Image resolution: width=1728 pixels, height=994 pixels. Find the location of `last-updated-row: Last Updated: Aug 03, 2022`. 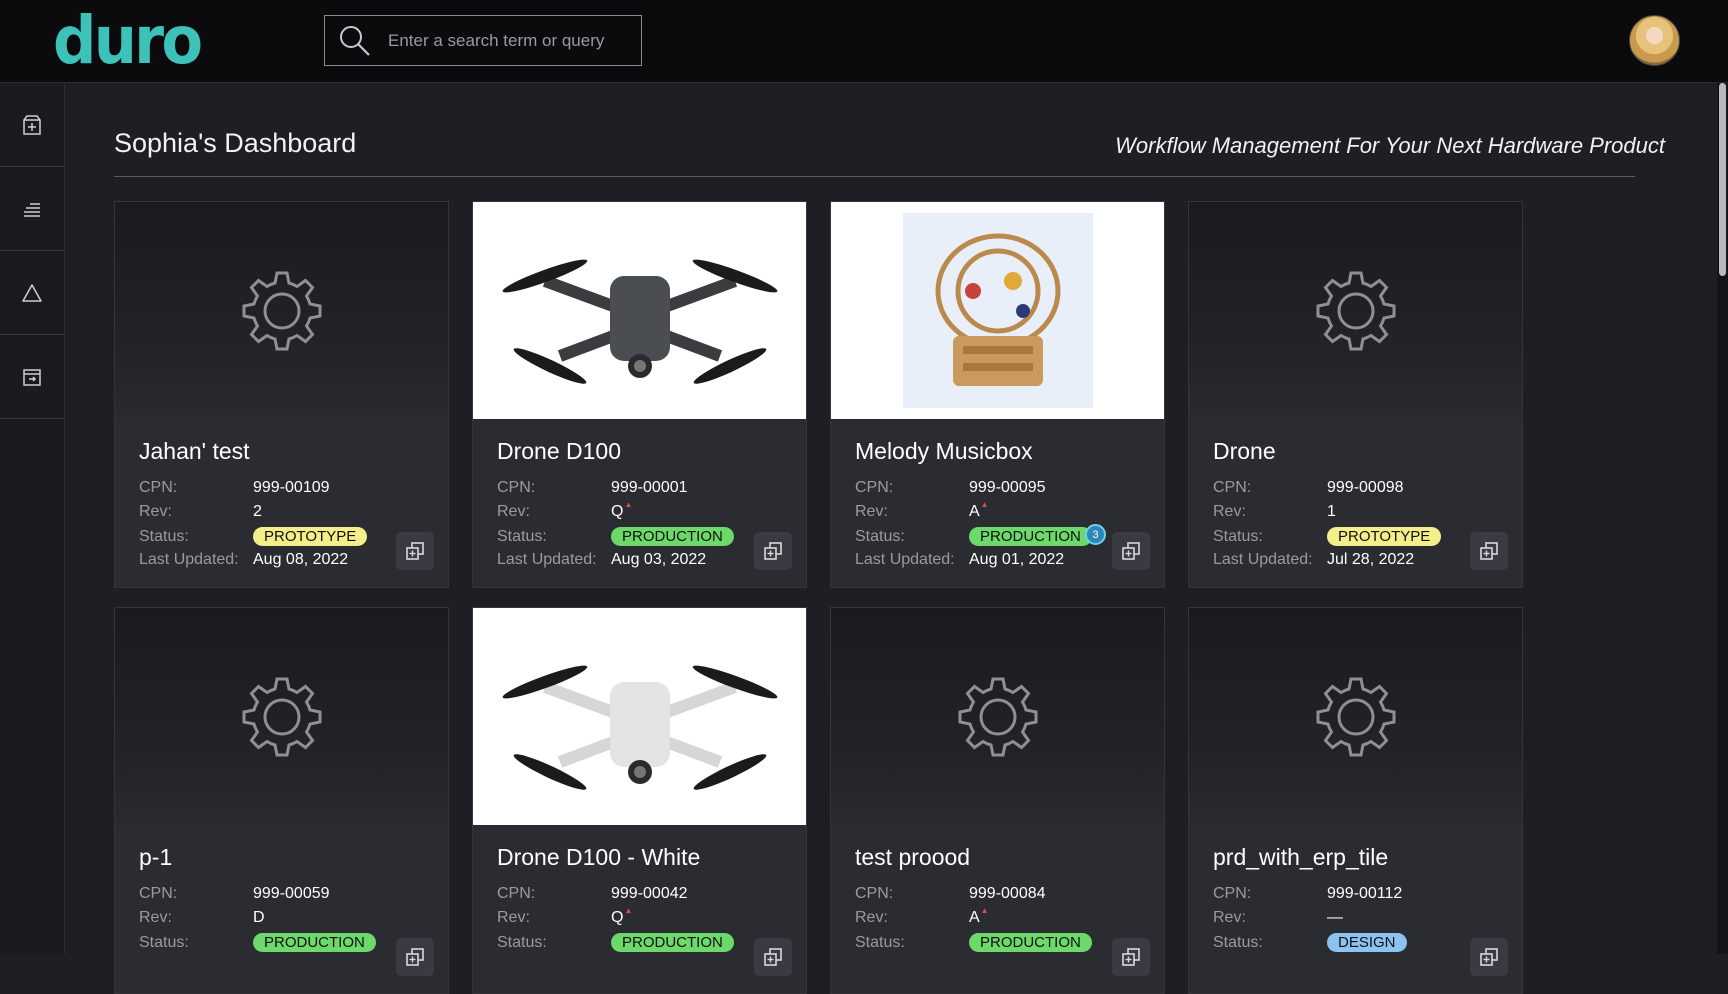

last-updated-row: Last Updated: Aug 03, 2022 is located at coordinates (601, 560).